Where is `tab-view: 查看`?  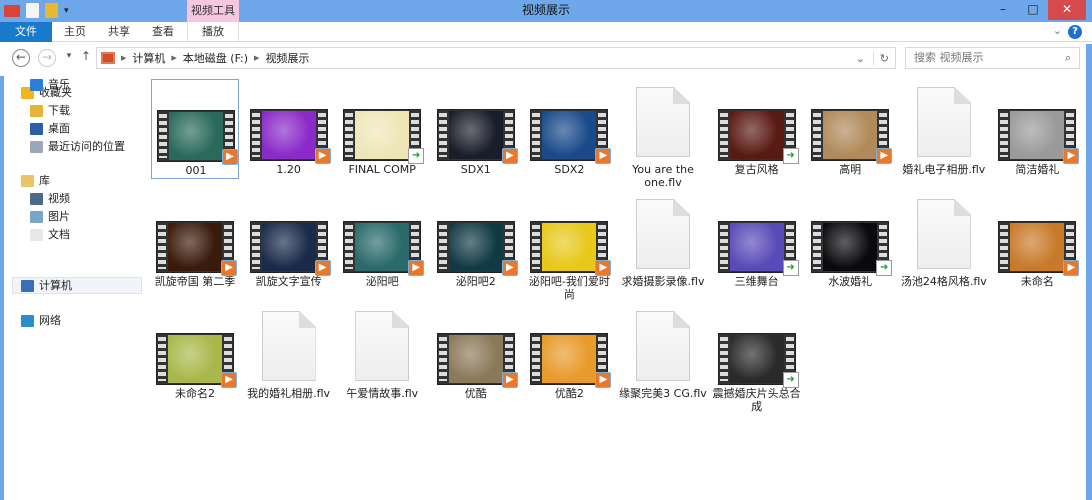 tab-view: 查看 is located at coordinates (163, 32).